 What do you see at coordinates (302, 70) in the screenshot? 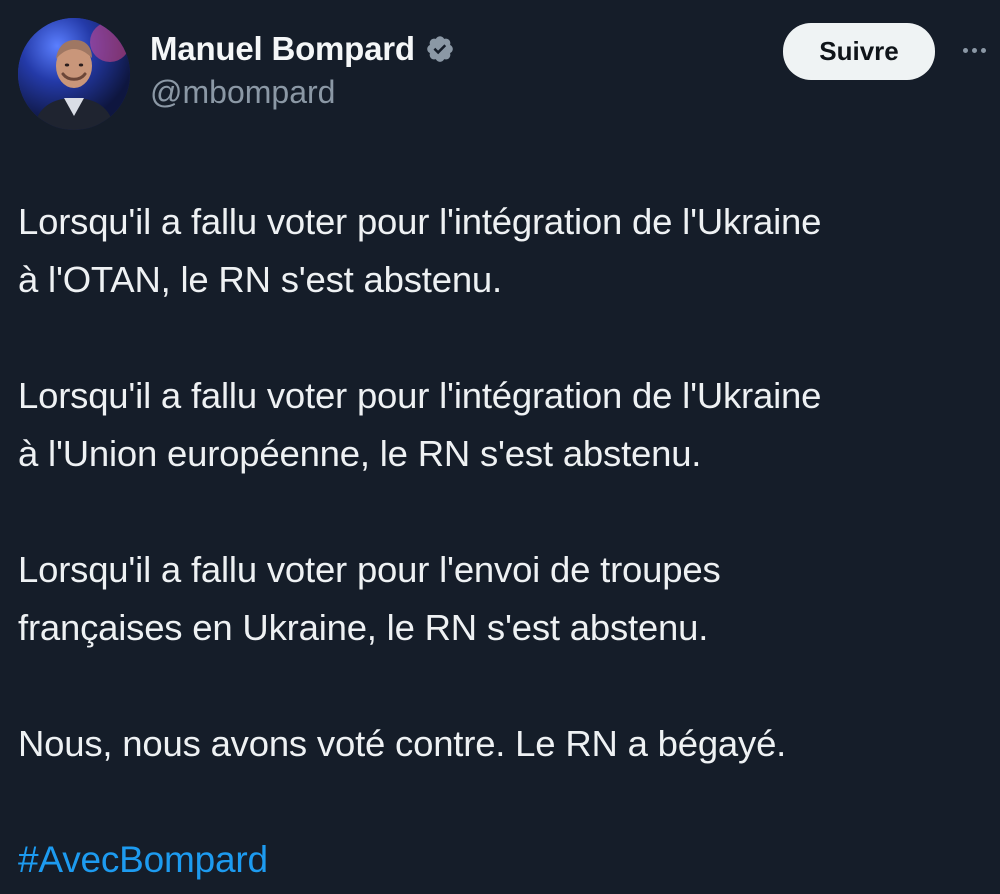
I see `author-identity: Manuel Bompard @mbompard` at bounding box center [302, 70].